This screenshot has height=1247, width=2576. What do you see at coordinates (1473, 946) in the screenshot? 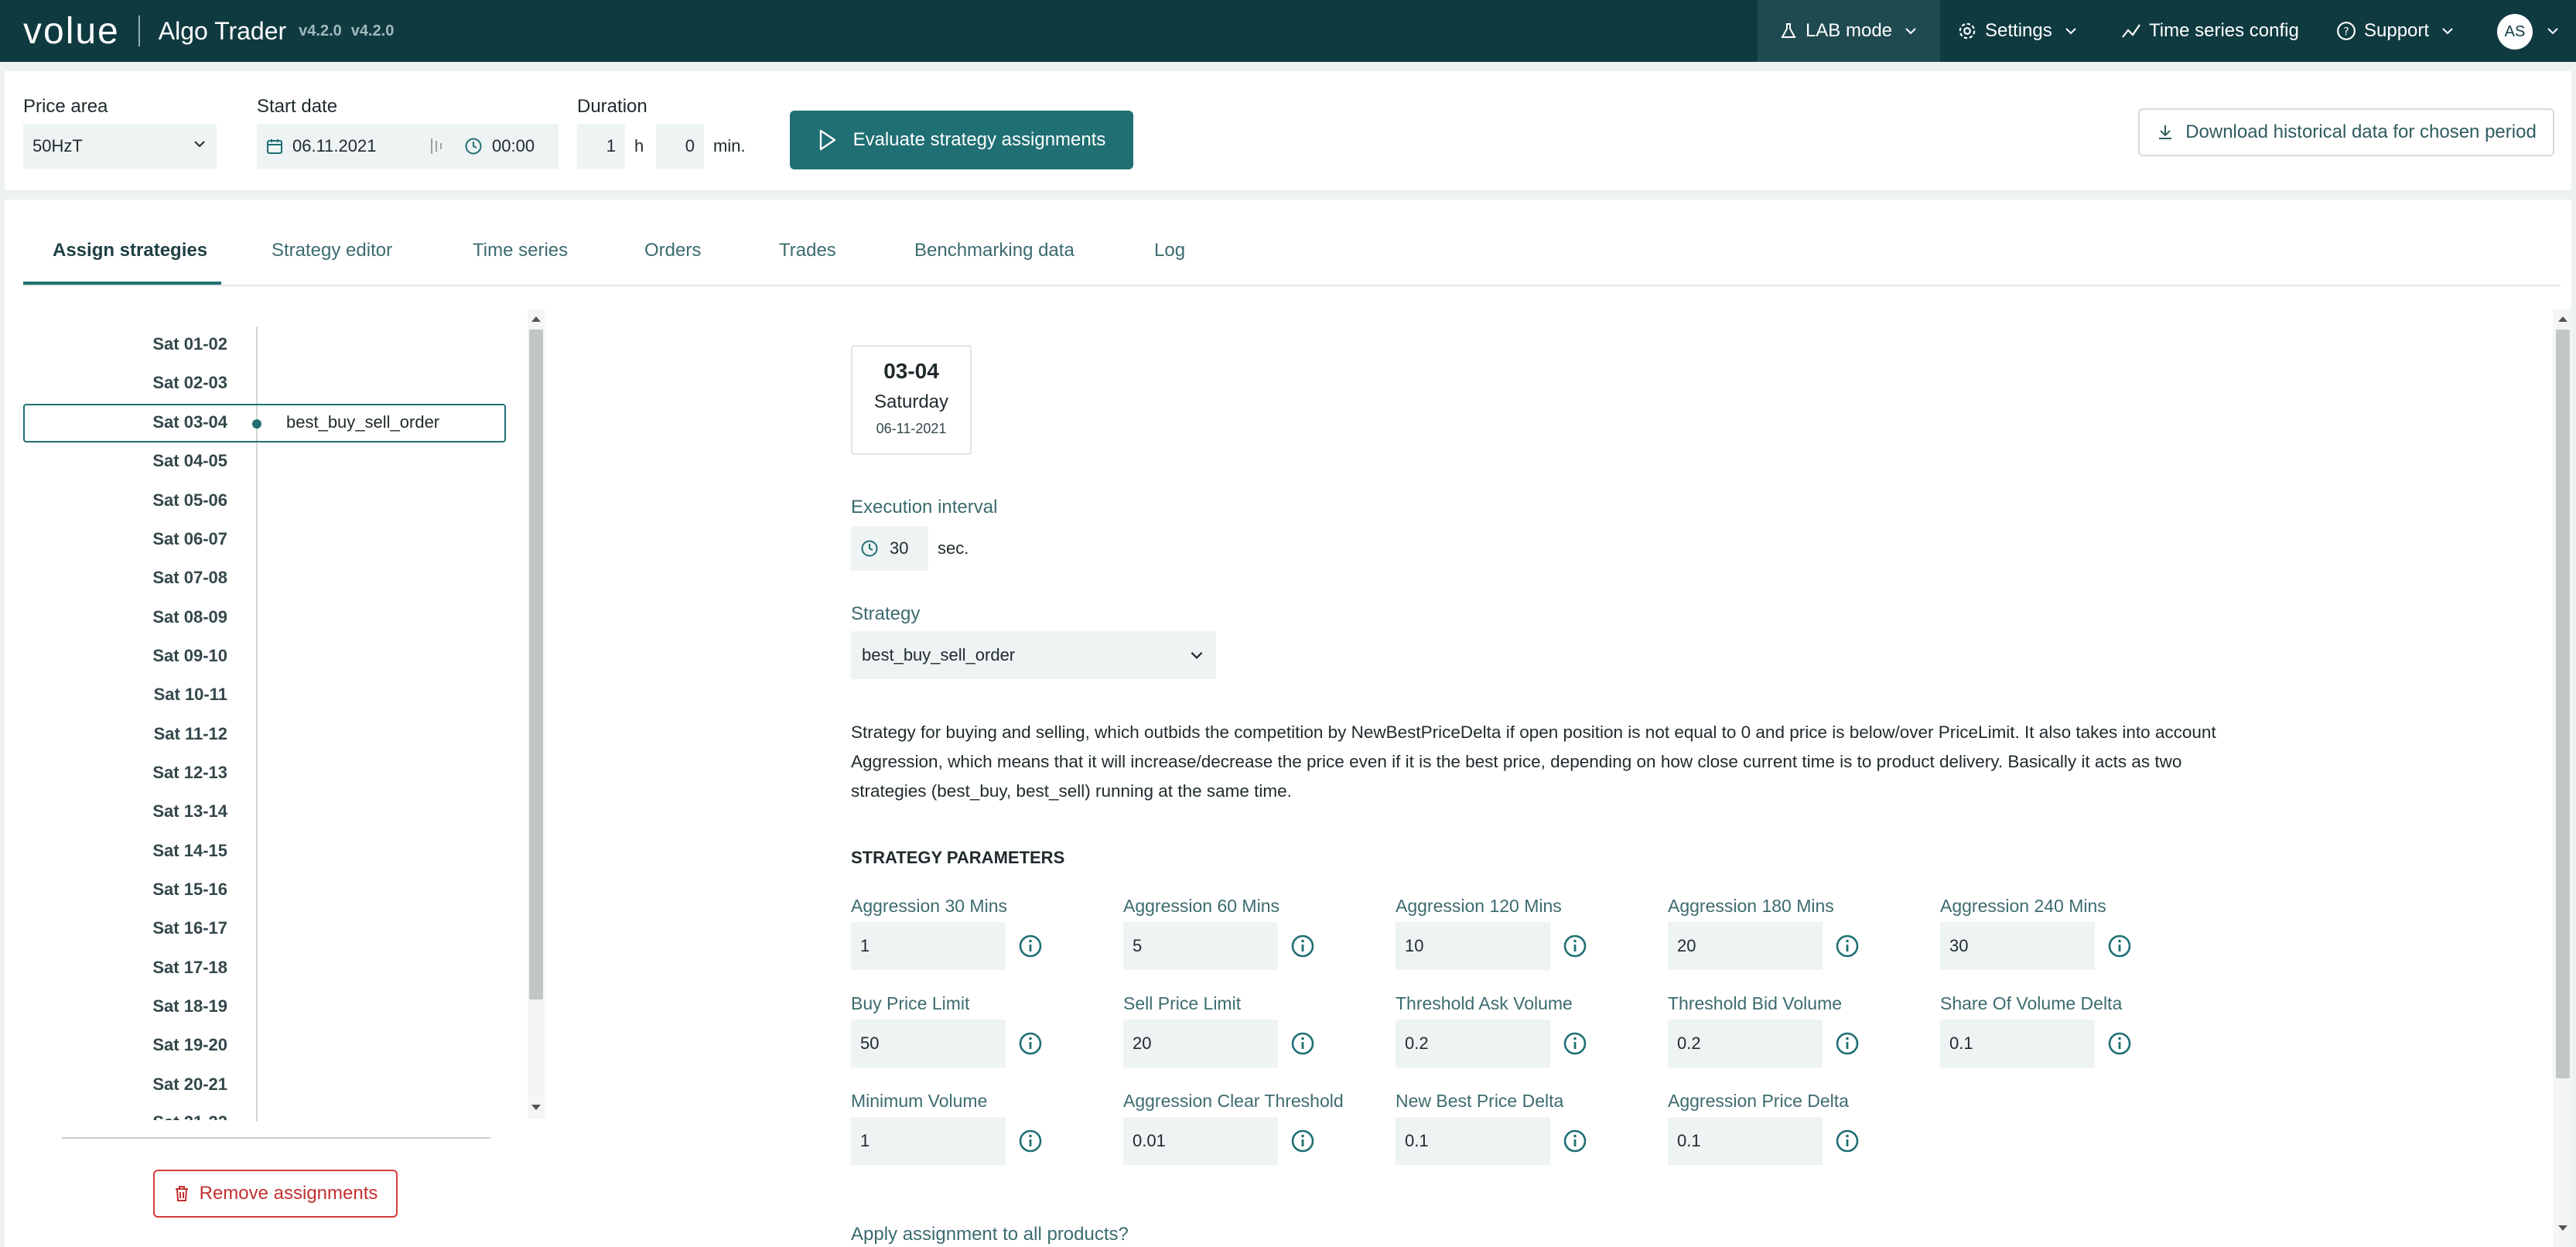
I see `param-input: 10` at bounding box center [1473, 946].